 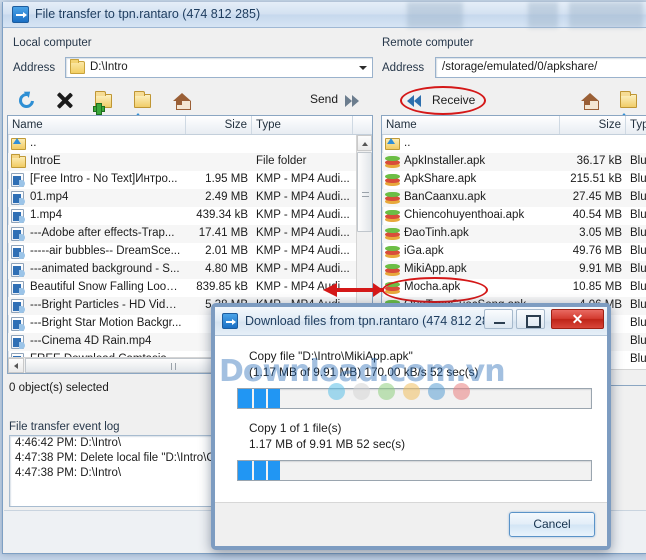 What do you see at coordinates (27, 100) in the screenshot?
I see `refresh-icon` at bounding box center [27, 100].